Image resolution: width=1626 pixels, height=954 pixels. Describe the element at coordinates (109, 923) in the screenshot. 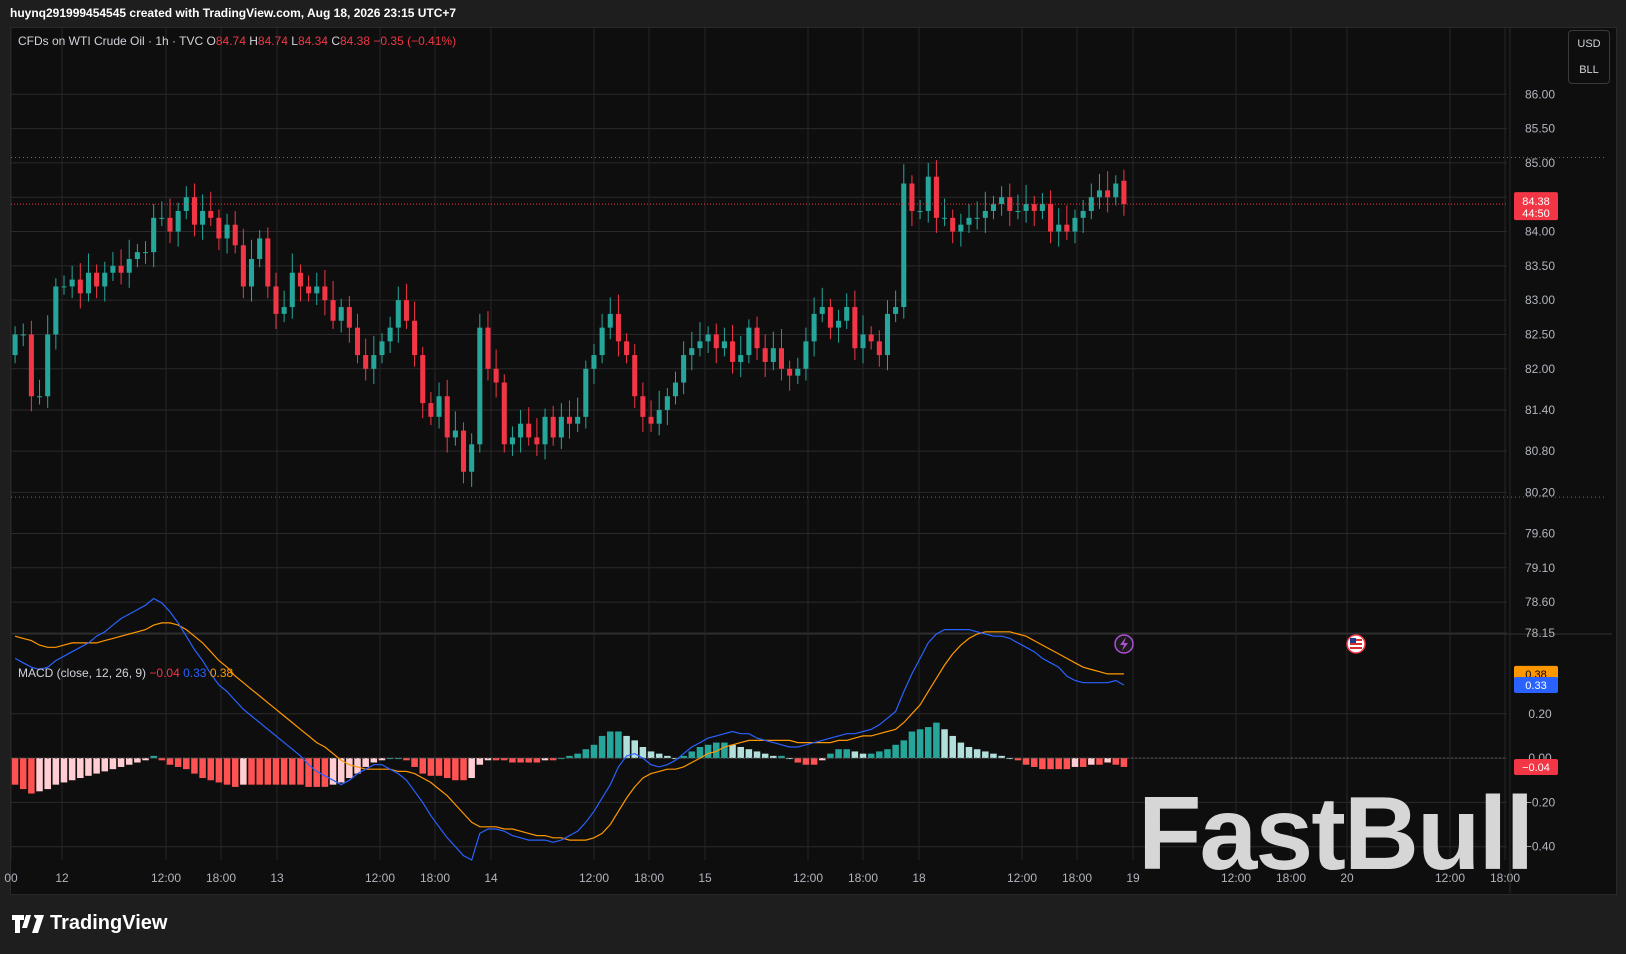

I see `tradingview-text: TradingView` at that location.